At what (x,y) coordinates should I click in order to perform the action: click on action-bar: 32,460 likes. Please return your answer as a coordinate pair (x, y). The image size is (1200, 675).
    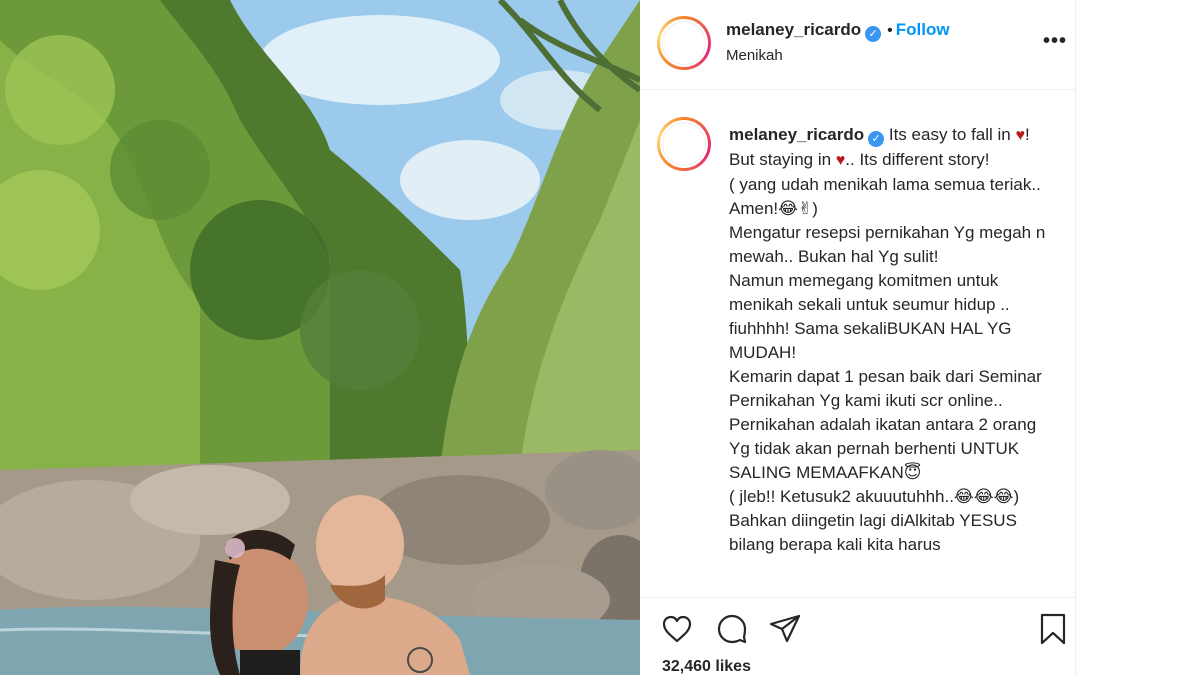
    Looking at the image, I should click on (858, 636).